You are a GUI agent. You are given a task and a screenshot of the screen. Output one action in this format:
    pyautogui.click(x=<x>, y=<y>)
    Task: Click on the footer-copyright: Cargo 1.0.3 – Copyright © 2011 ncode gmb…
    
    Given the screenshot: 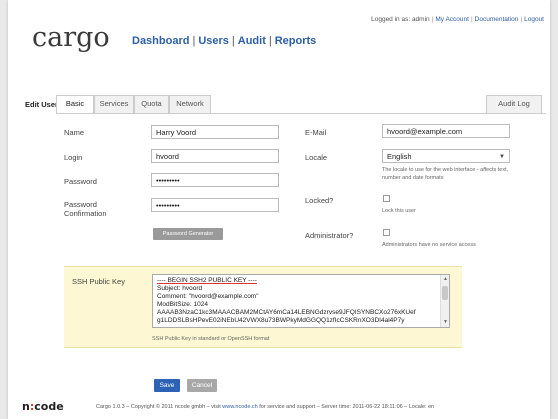 What is the action you would take?
    pyautogui.click(x=159, y=407)
    